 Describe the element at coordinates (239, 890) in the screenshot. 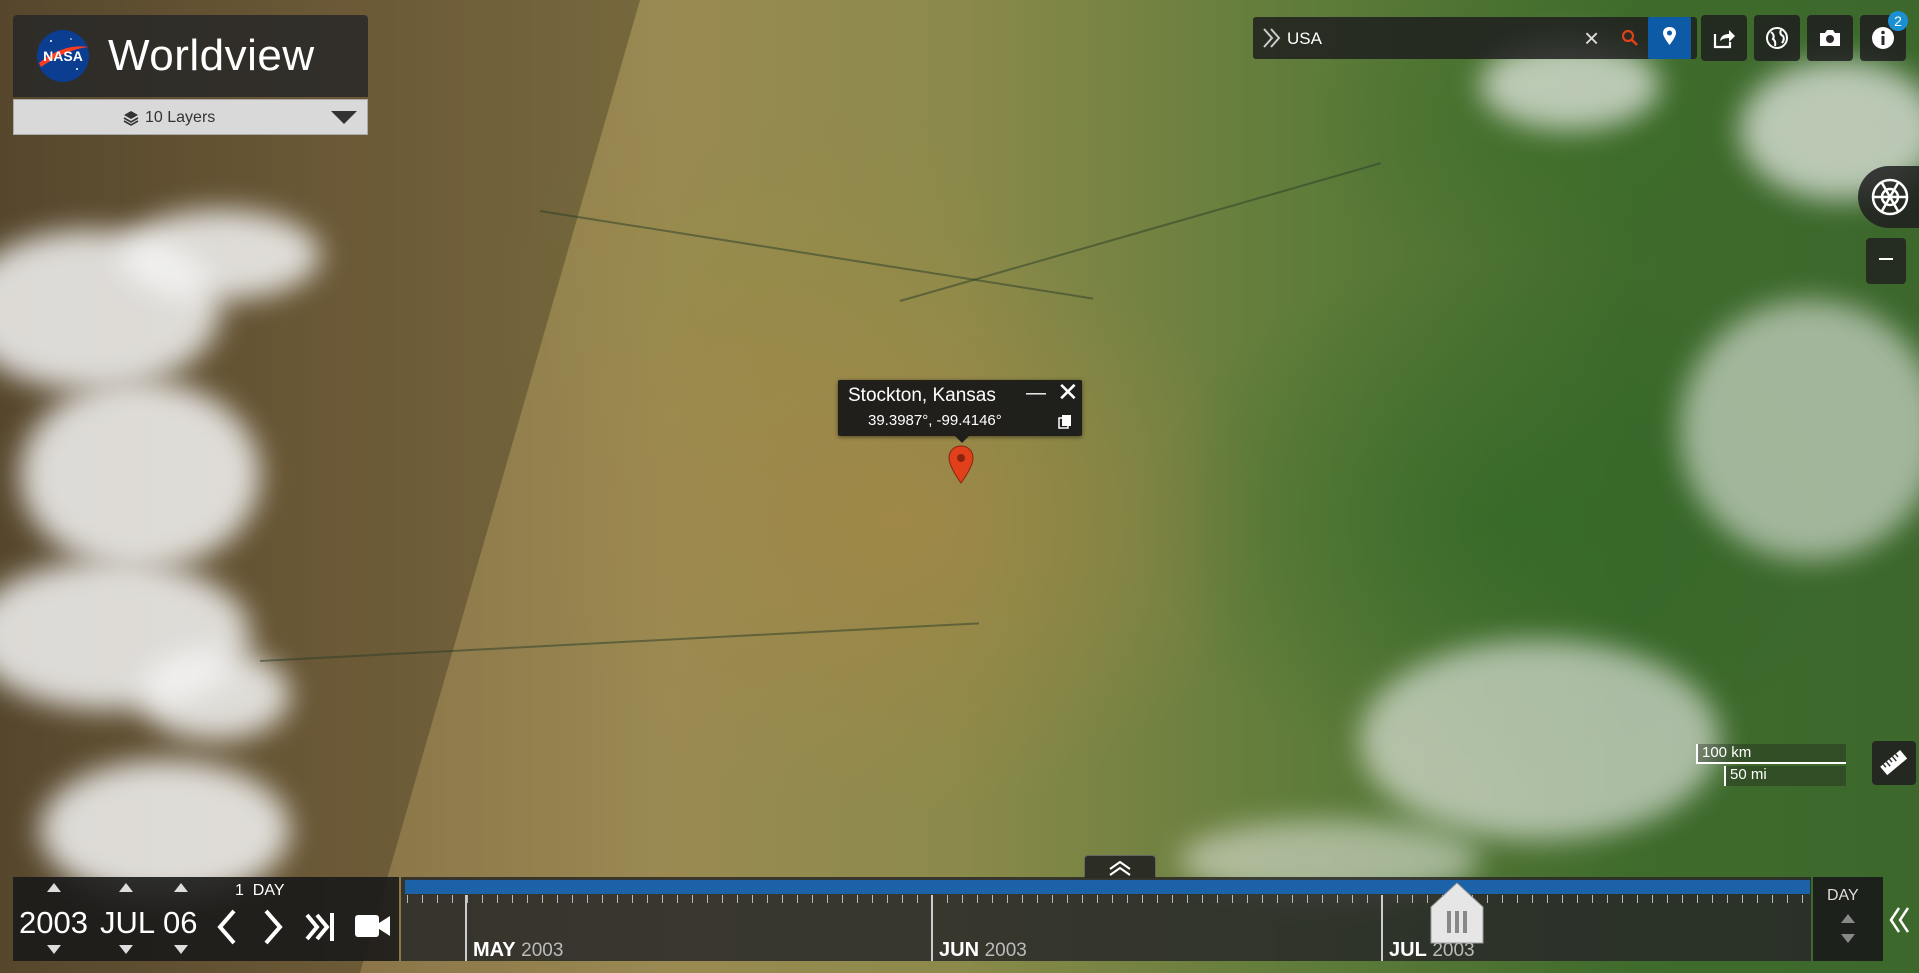

I see `interval-count: 1` at that location.